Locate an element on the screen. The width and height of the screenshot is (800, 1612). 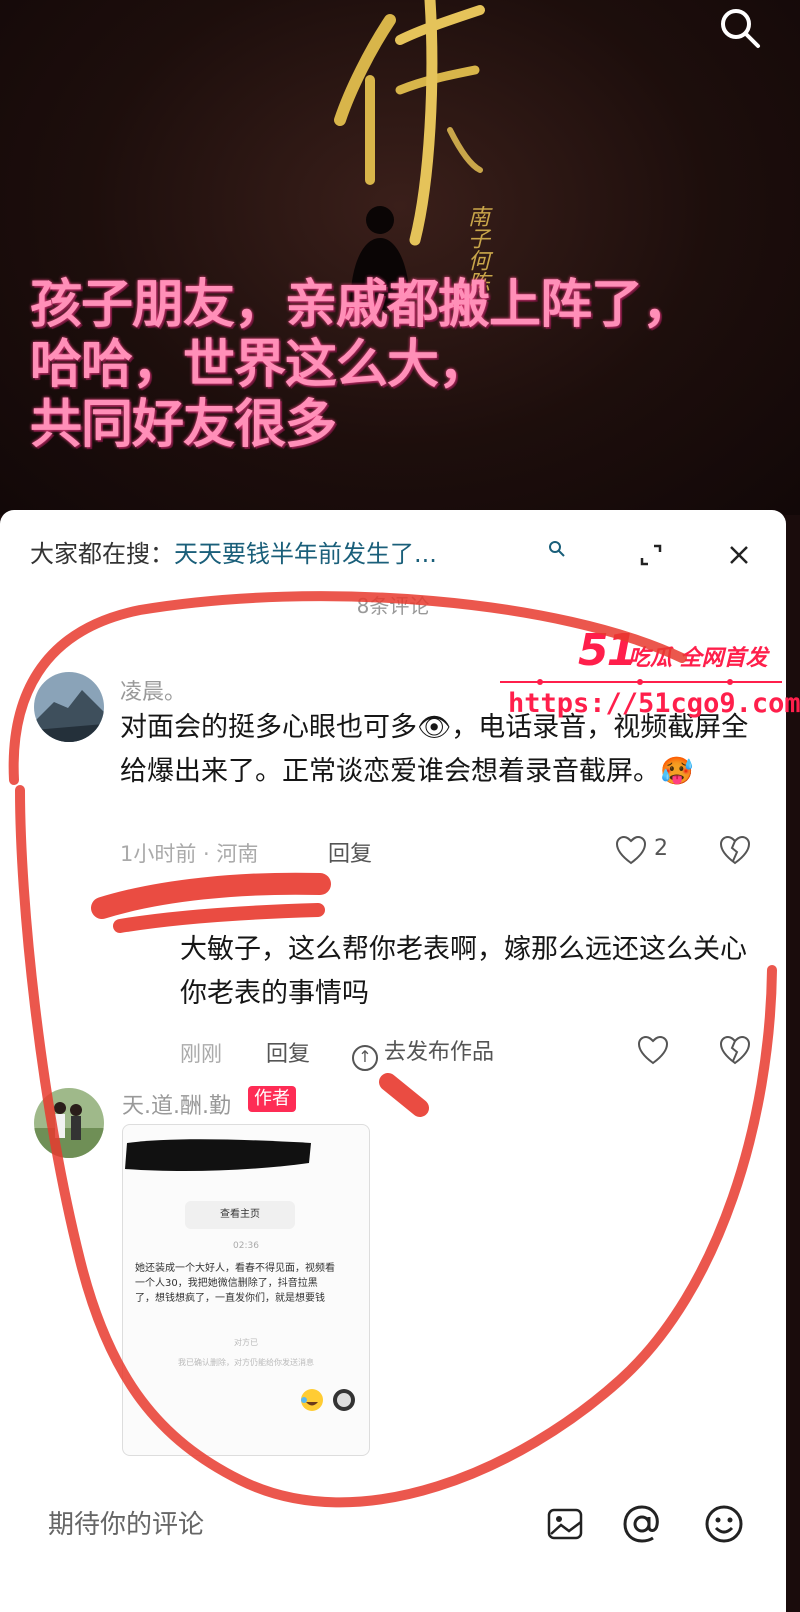
watermark-url: https://51cgo9.com is located at coordinates (654, 703).